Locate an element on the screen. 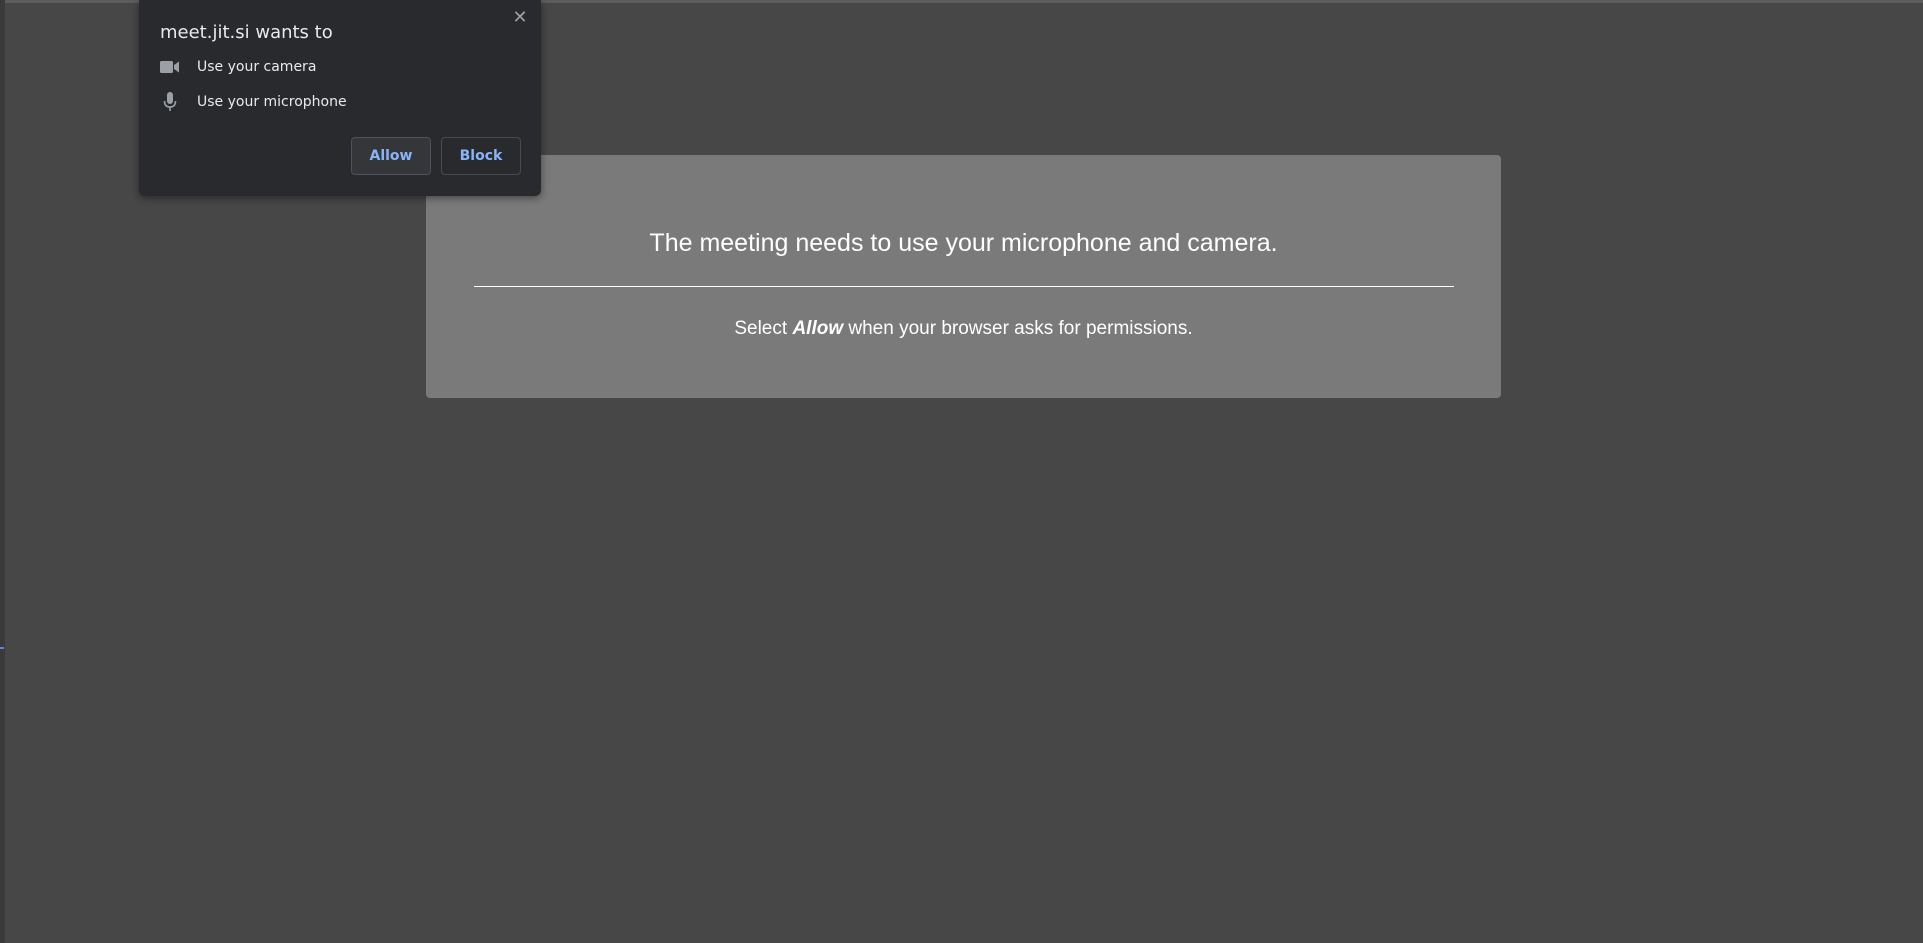  card-divider is located at coordinates (964, 286).